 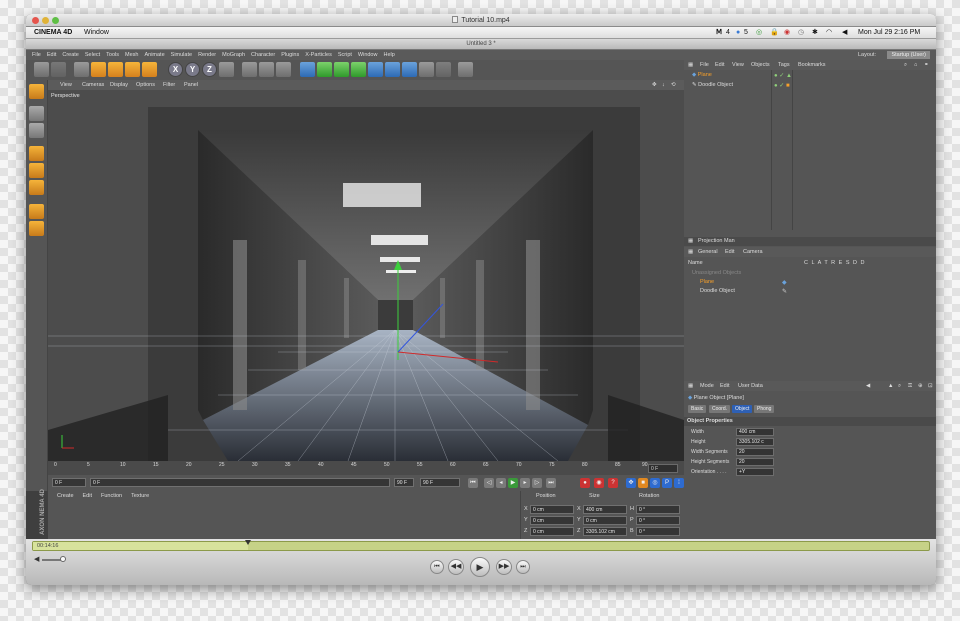 I want to click on menu-mograph: MoGraph, so click(x=233, y=55).